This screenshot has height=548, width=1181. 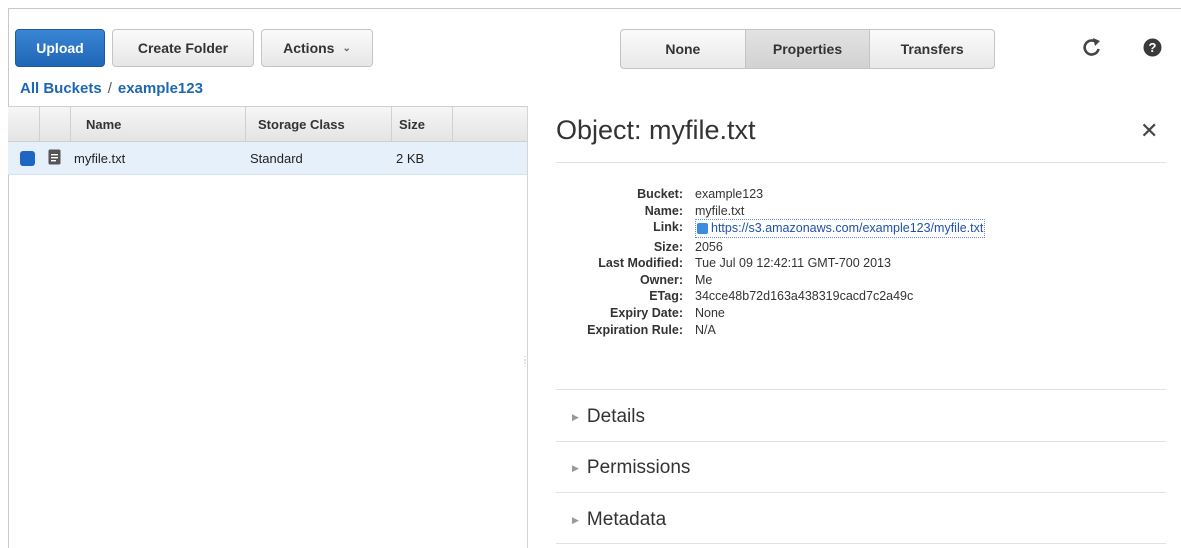 I want to click on property-key: Owner:, so click(x=661, y=279).